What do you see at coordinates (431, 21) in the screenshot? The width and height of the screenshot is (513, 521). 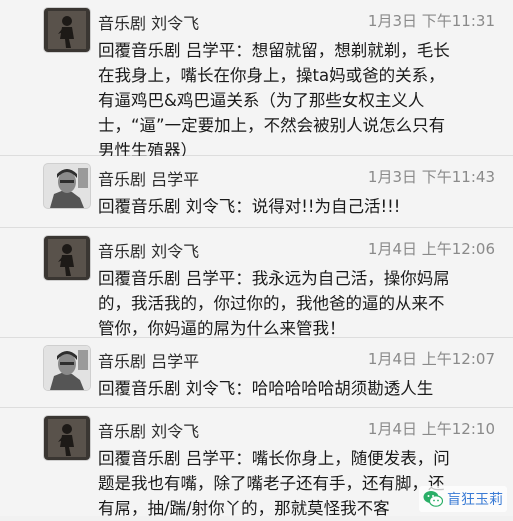 I see `timestamp: 1月3日 下午11:31` at bounding box center [431, 21].